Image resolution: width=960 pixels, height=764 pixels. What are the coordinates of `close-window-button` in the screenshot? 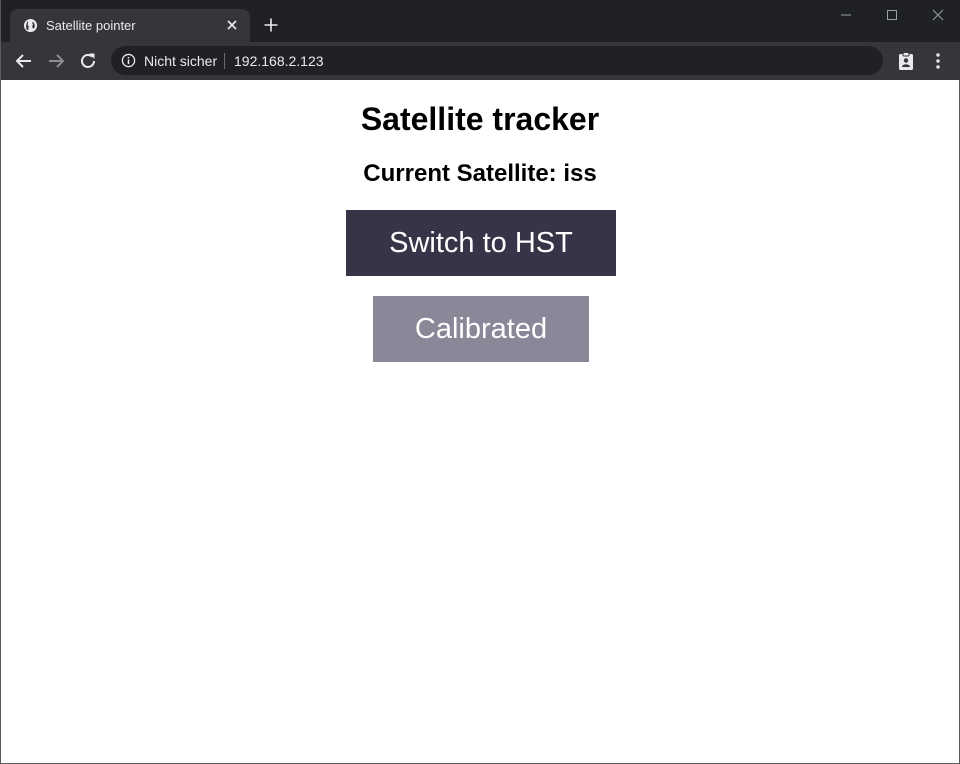 It's located at (937, 15).